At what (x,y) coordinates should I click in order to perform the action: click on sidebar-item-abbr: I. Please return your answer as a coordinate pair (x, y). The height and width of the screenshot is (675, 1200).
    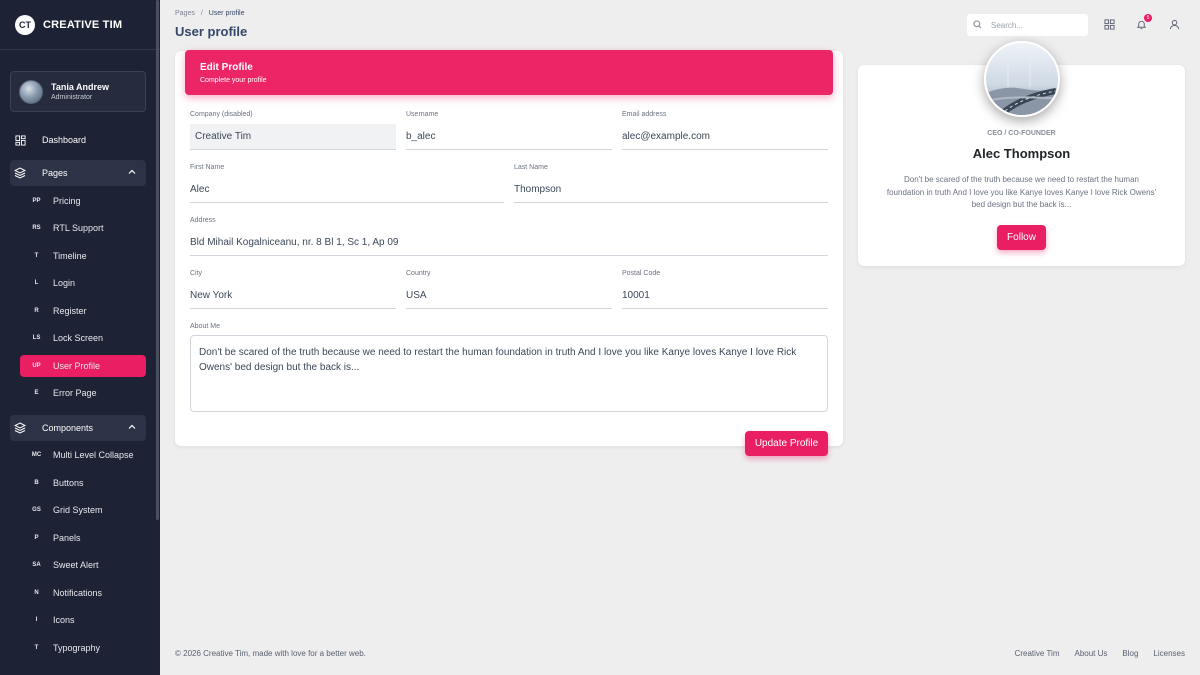
    Looking at the image, I should click on (36, 620).